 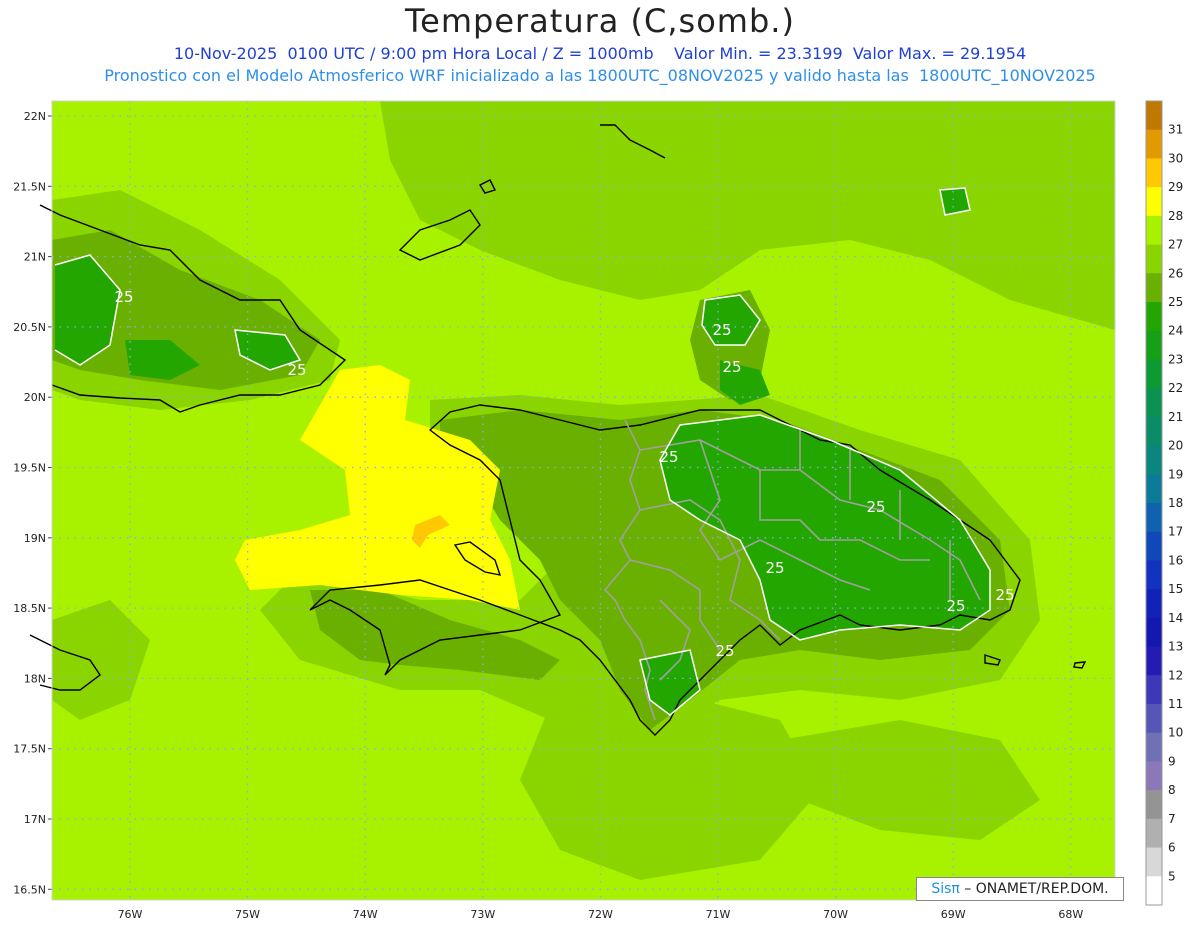 What do you see at coordinates (1172, 790) in the screenshot?
I see `colorbar-label: 8` at bounding box center [1172, 790].